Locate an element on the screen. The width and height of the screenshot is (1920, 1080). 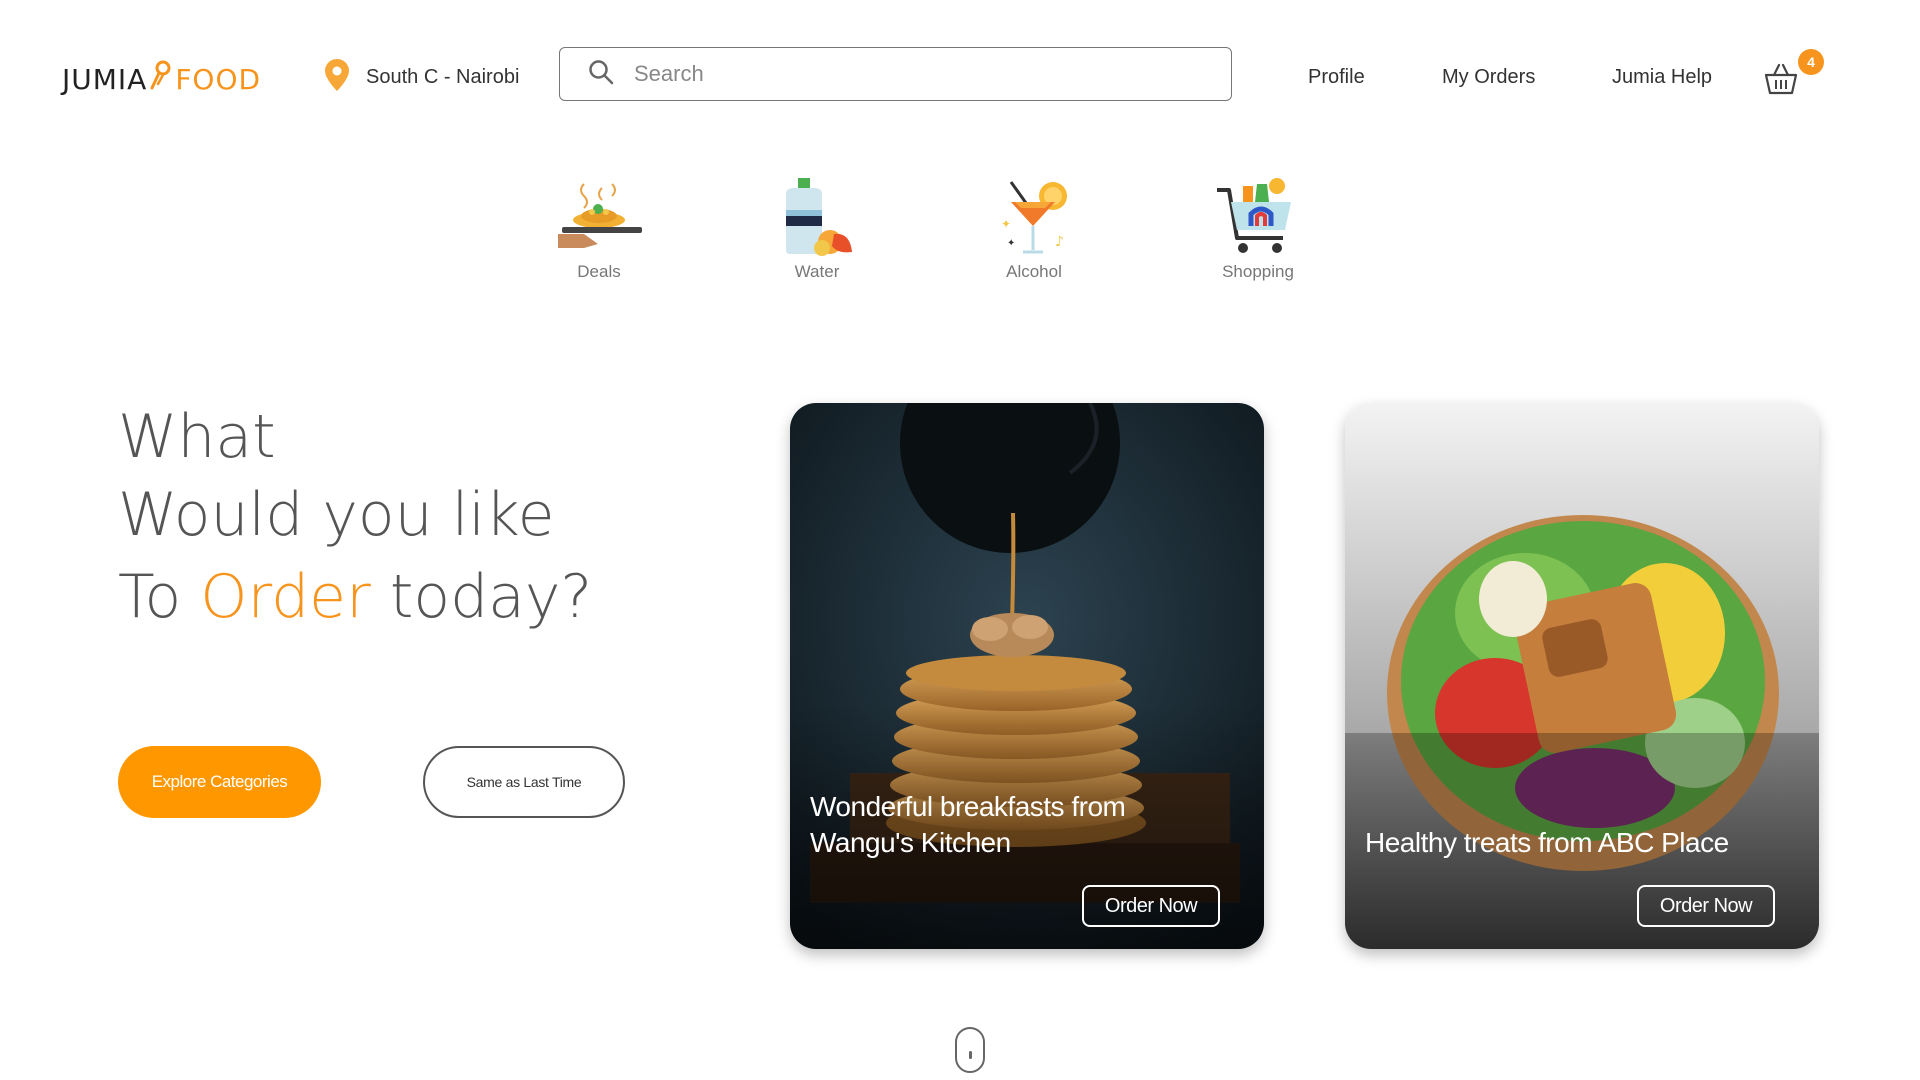
pancakes-syrup-image is located at coordinates (1027, 676).